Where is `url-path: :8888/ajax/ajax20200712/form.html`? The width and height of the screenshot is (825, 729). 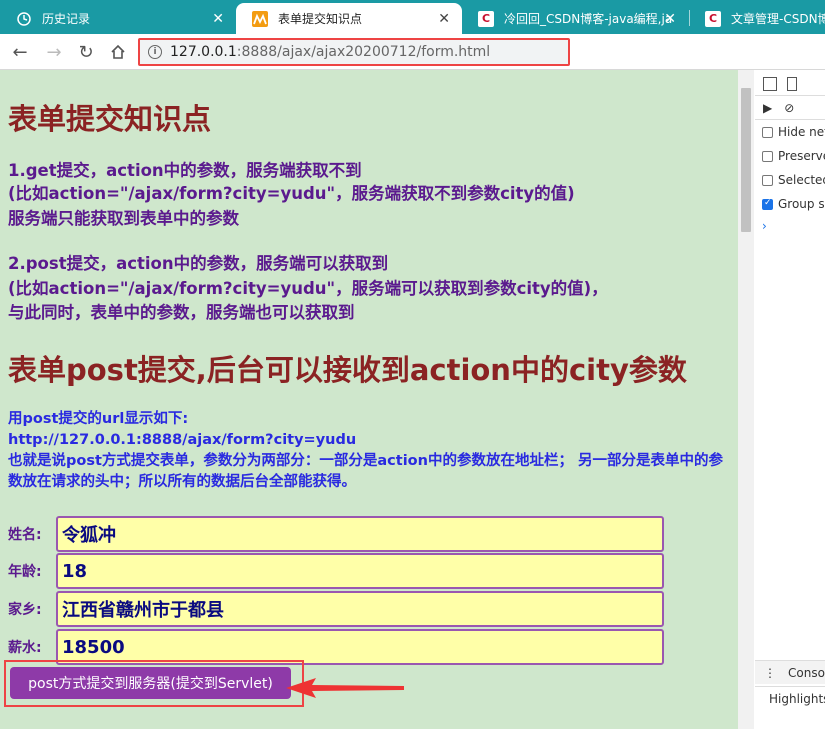
url-path: :8888/ajax/ajax20200712/form.html is located at coordinates (363, 52).